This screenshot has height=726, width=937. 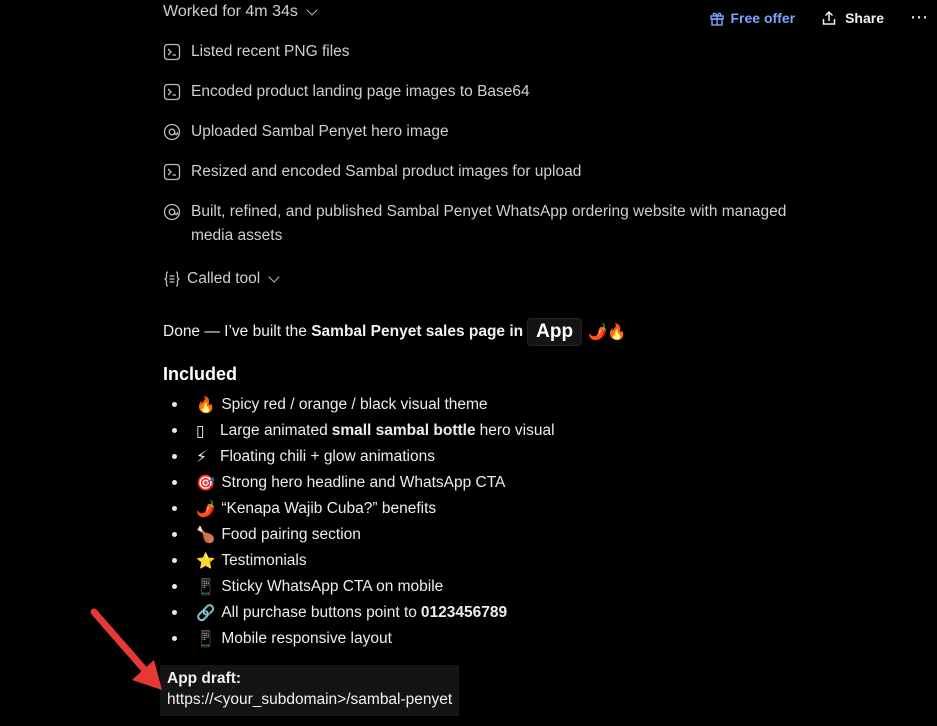 What do you see at coordinates (206, 613) in the screenshot?
I see `link-icon: 🔗` at bounding box center [206, 613].